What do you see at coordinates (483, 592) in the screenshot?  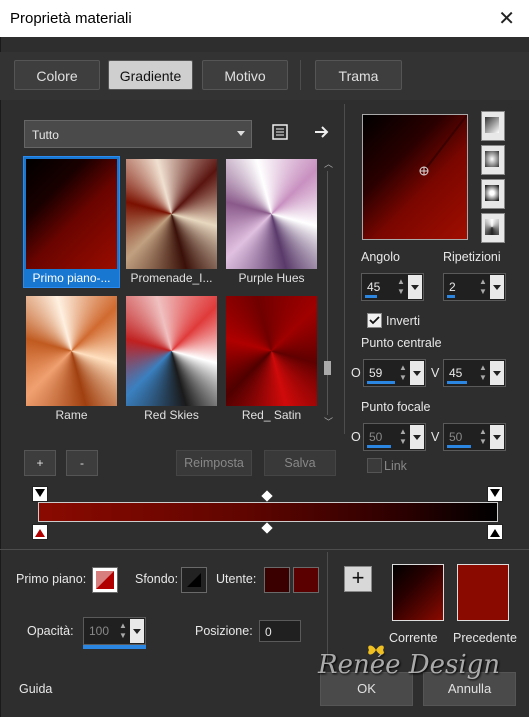 I see `previous-swatch` at bounding box center [483, 592].